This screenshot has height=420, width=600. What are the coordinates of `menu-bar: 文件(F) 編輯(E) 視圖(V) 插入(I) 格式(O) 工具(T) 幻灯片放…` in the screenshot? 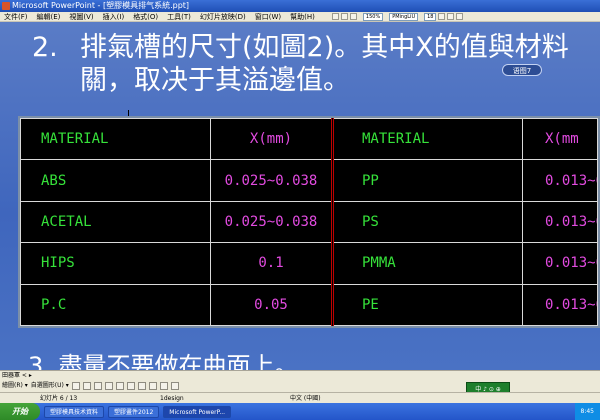 It's located at (300, 17).